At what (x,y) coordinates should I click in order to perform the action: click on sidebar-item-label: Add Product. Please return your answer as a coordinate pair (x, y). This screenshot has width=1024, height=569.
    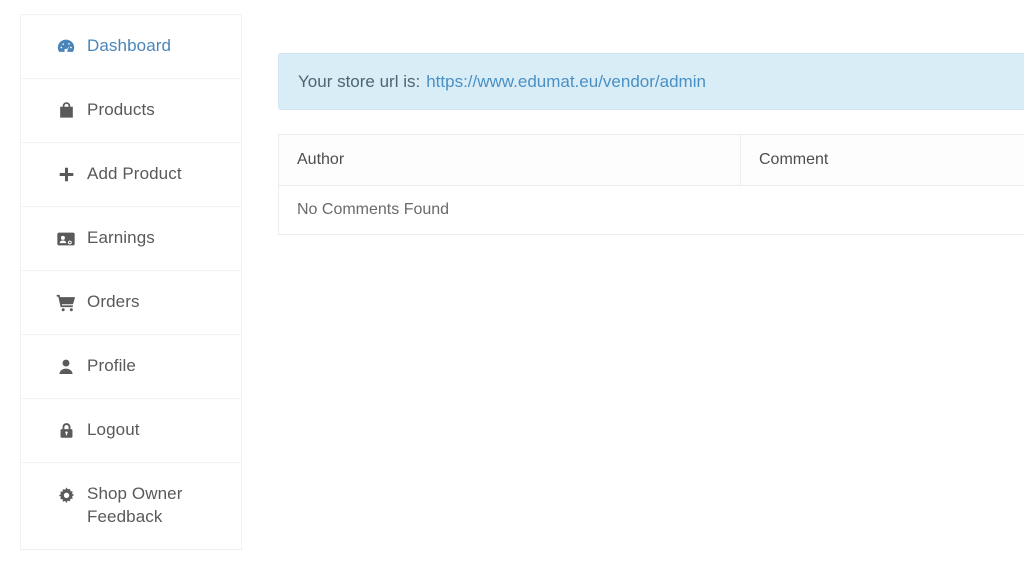
    Looking at the image, I should click on (134, 174).